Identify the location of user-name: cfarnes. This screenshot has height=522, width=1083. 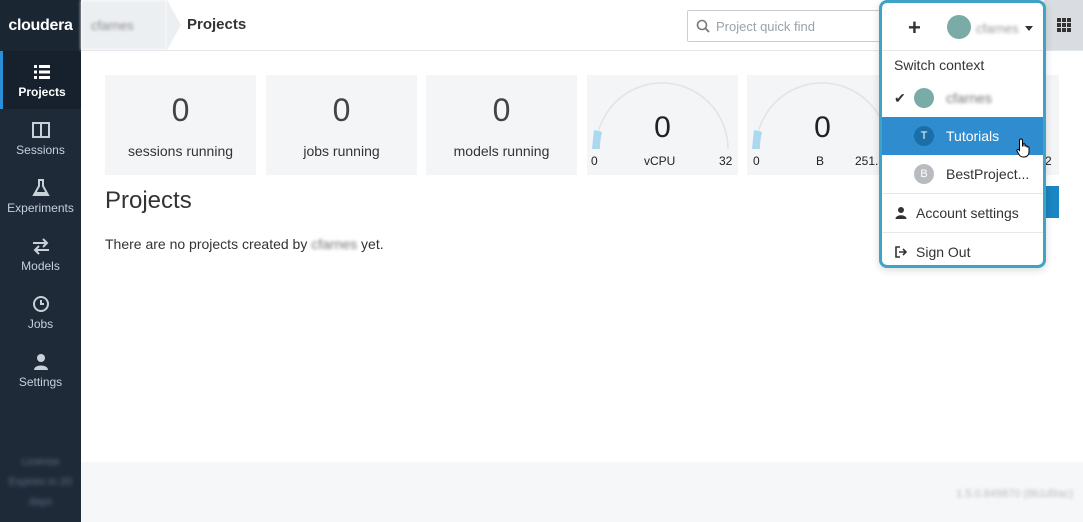
(997, 28).